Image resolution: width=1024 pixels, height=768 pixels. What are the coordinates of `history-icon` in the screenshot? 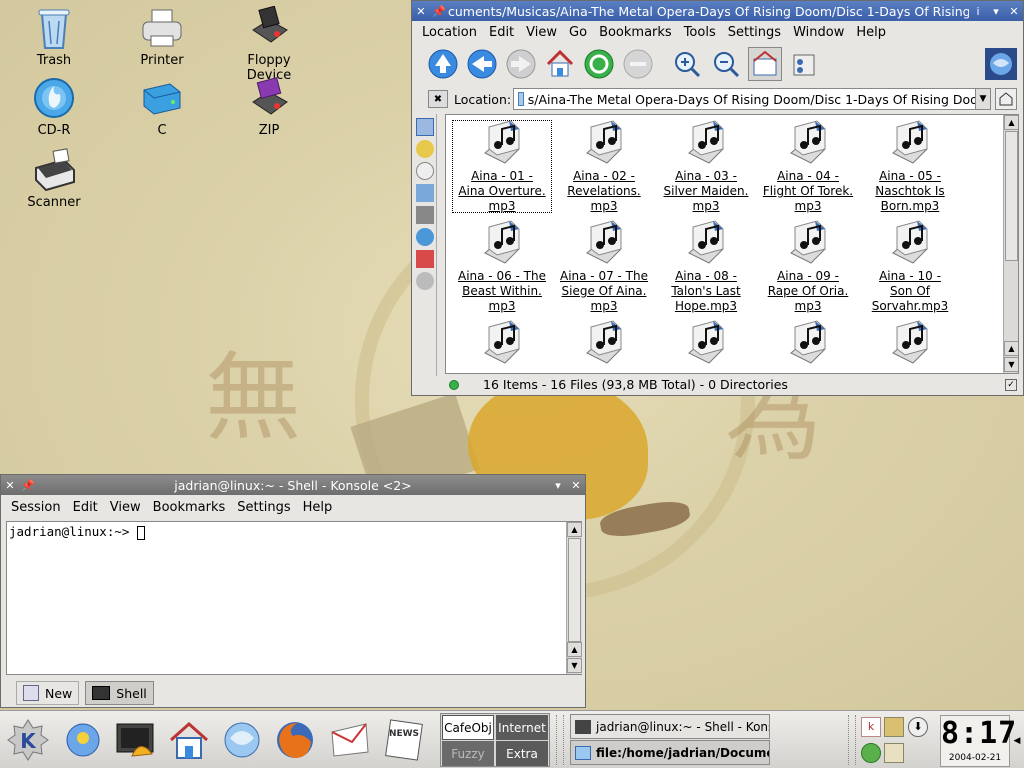 It's located at (425, 171).